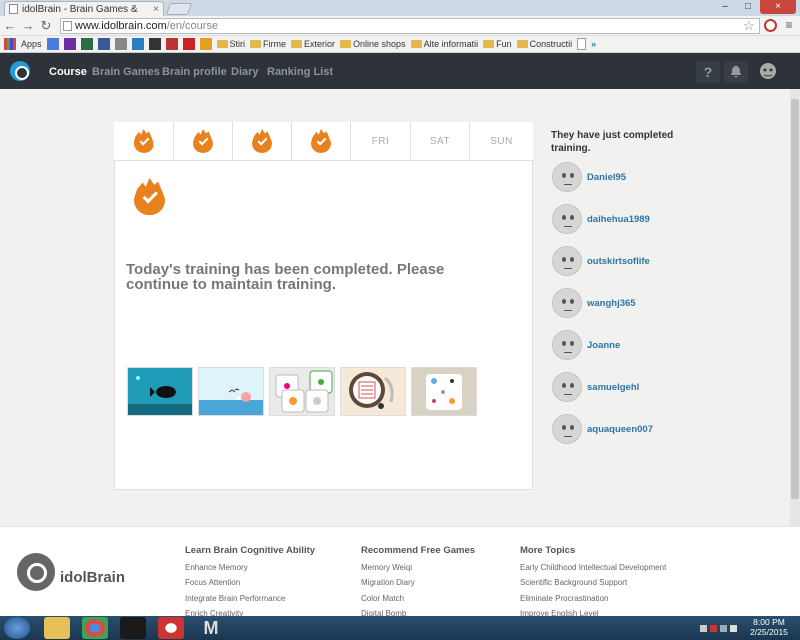 The width and height of the screenshot is (800, 640). Describe the element at coordinates (121, 26) in the screenshot. I see `url-host: www.idolbrain.com` at that location.